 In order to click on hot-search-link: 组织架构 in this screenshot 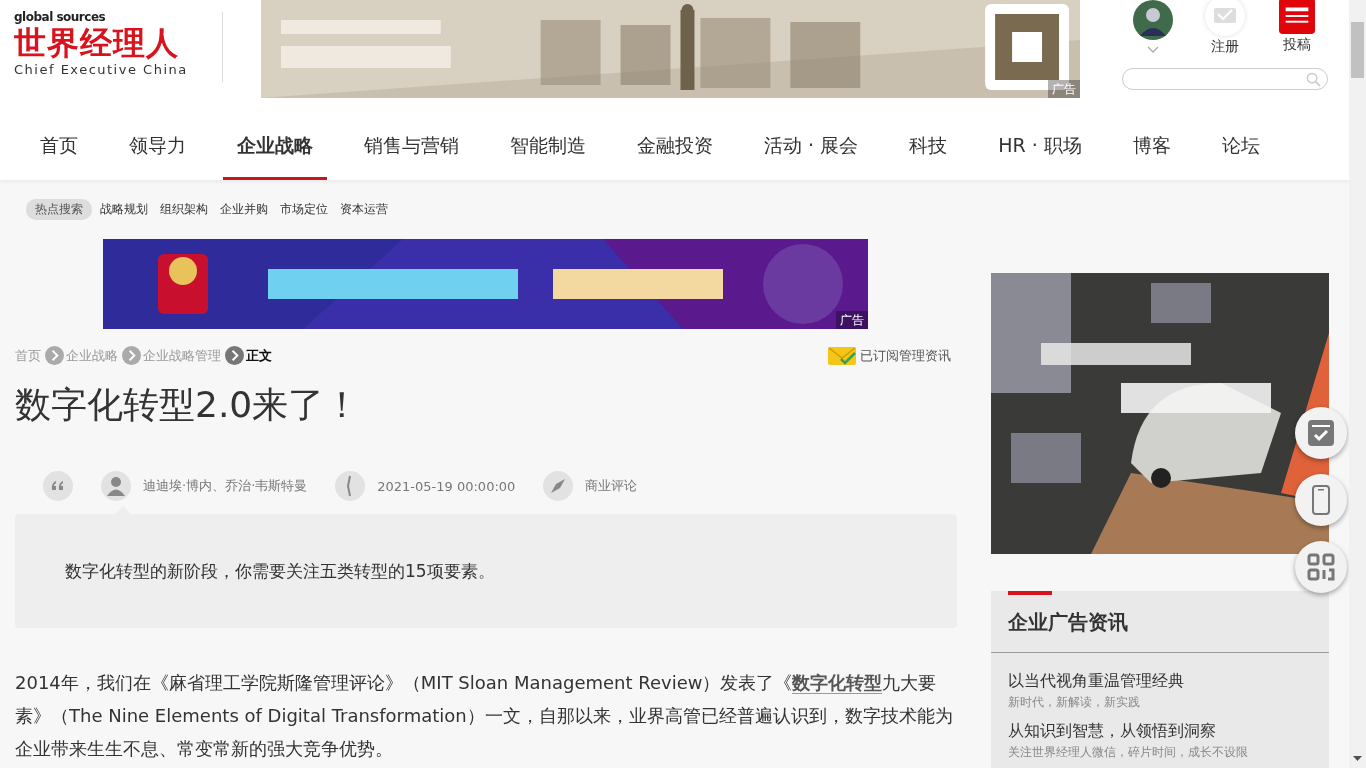, I will do `click(184, 209)`.